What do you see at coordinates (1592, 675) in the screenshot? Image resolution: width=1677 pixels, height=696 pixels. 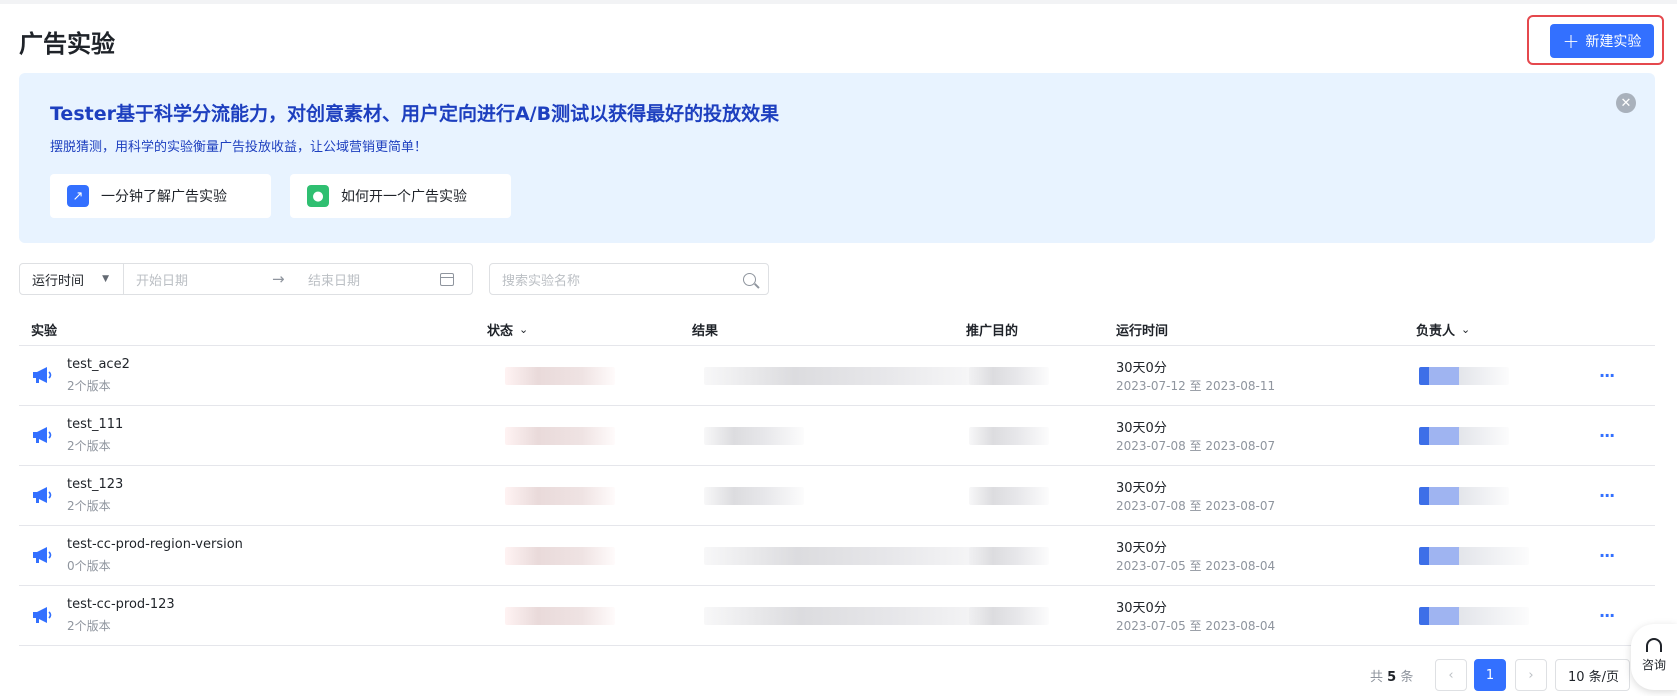 I see `page-size-select: 10 条/页` at bounding box center [1592, 675].